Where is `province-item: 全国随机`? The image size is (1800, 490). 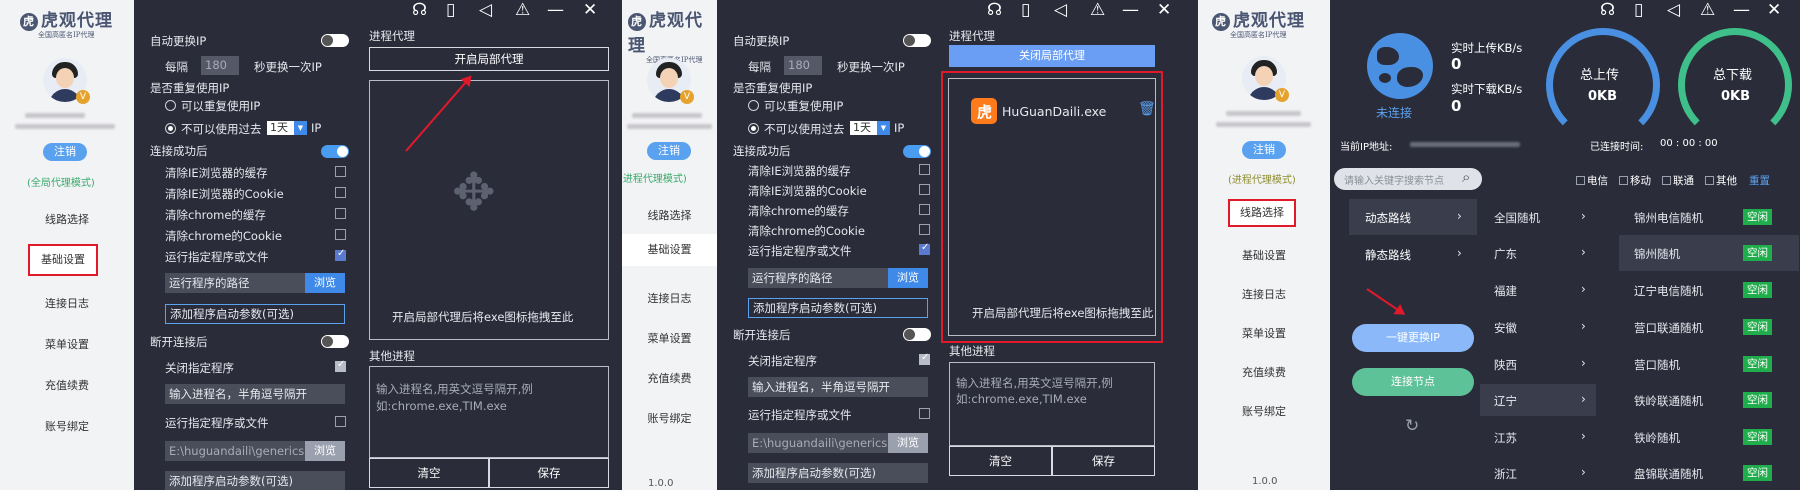
province-item: 全国随机 is located at coordinates (1517, 218).